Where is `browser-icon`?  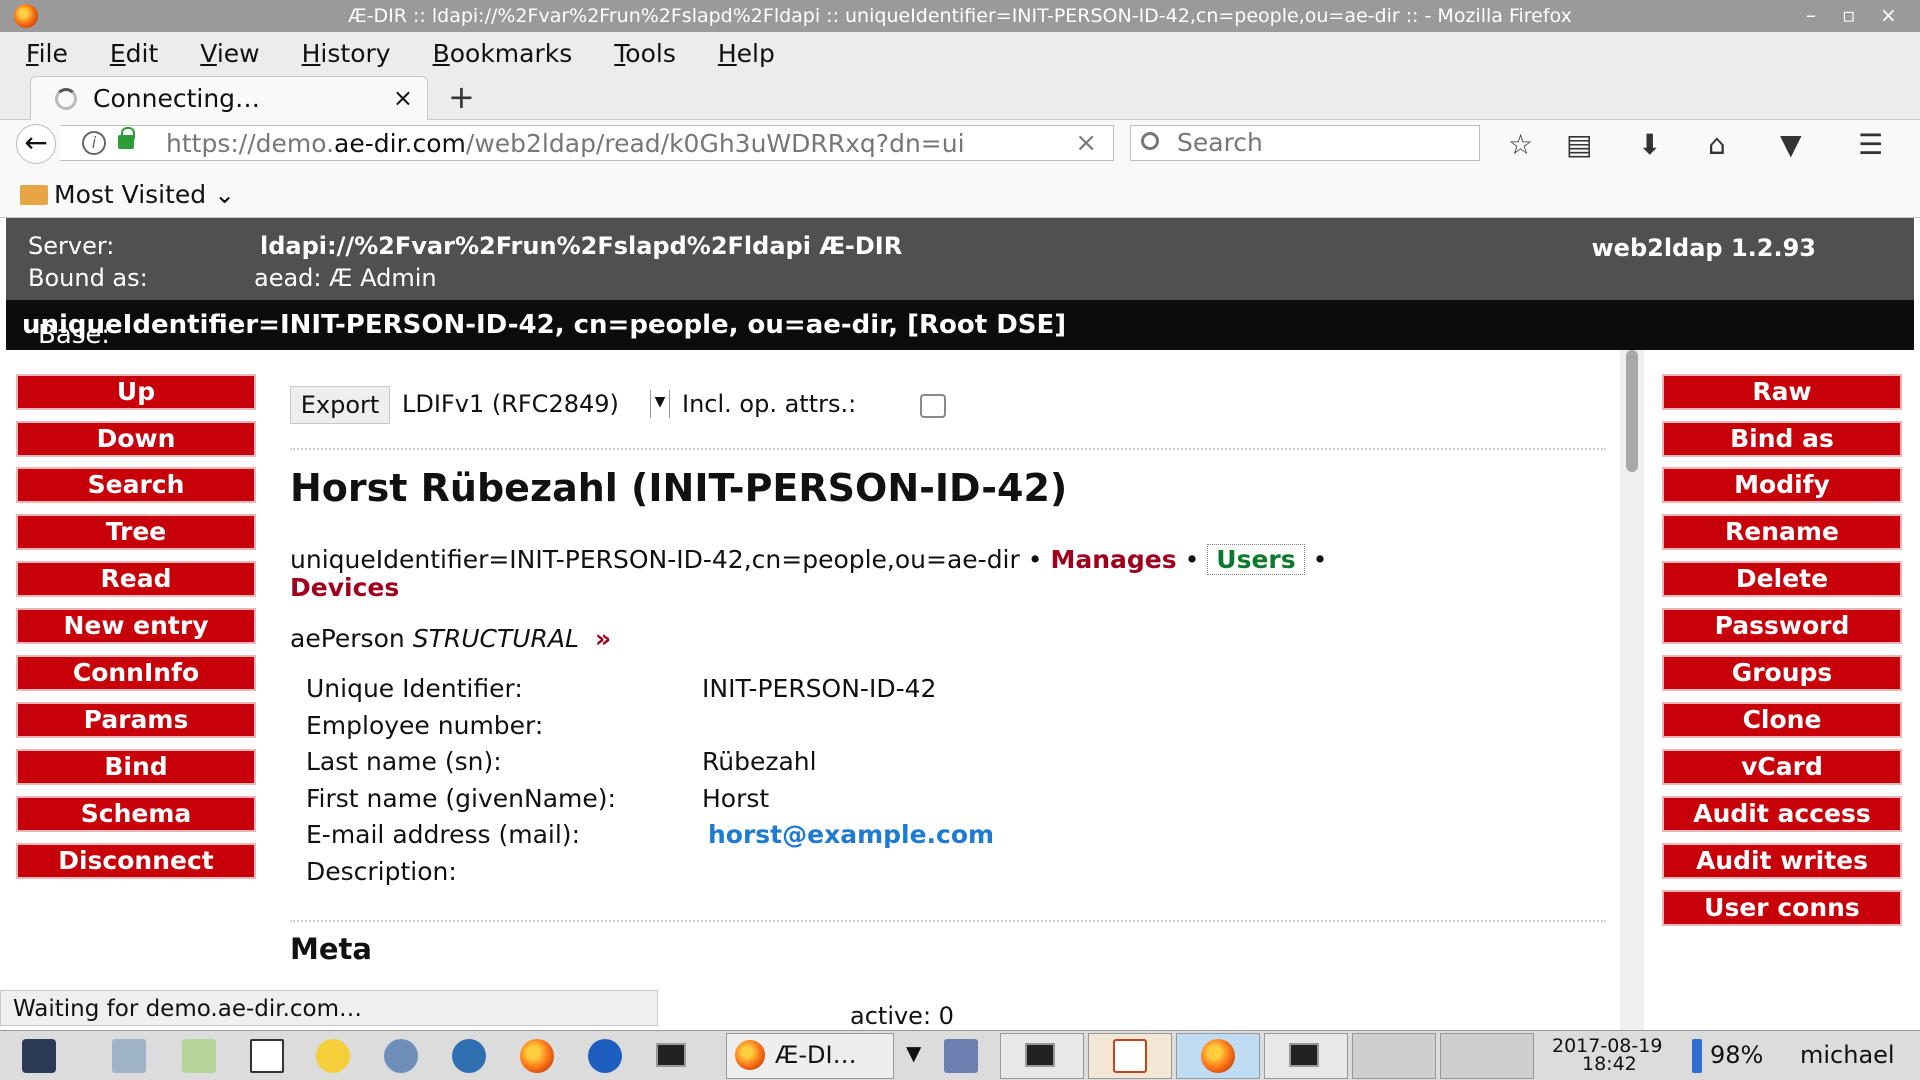 browser-icon is located at coordinates (401, 1056).